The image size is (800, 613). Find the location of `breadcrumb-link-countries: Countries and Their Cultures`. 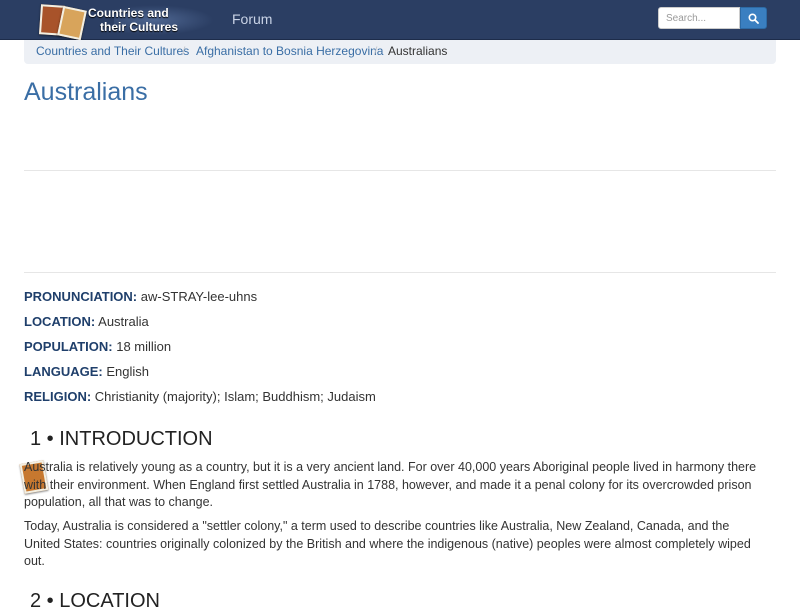

breadcrumb-link-countries: Countries and Their Cultures is located at coordinates (112, 51).